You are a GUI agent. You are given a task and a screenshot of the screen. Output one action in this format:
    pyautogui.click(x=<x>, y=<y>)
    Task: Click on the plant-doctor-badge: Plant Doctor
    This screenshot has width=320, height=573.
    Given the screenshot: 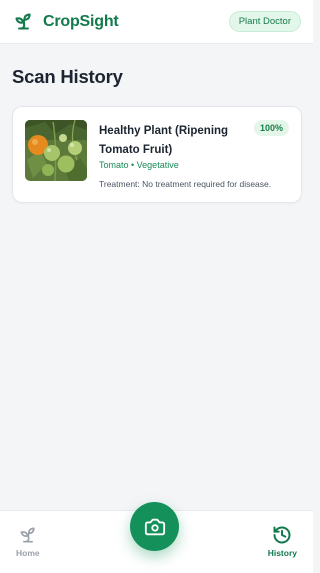 What is the action you would take?
    pyautogui.click(x=264, y=21)
    